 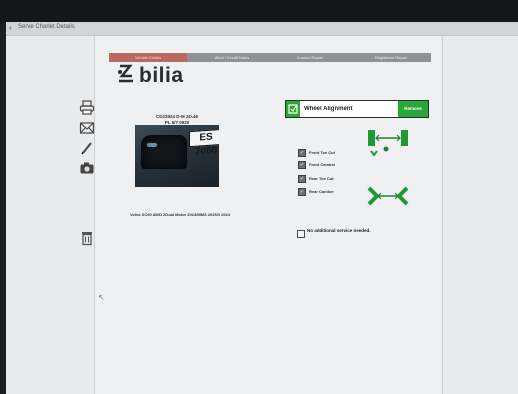 What do you see at coordinates (413, 109) in the screenshot?
I see `remove-service-button: Remove` at bounding box center [413, 109].